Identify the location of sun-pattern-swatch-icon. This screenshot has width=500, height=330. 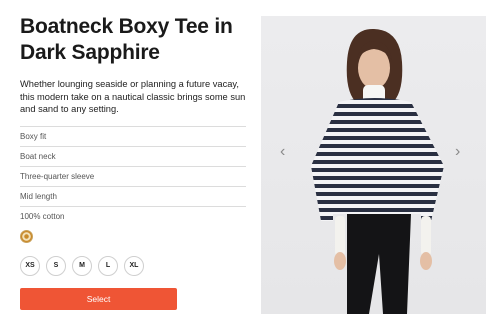
(26, 237).